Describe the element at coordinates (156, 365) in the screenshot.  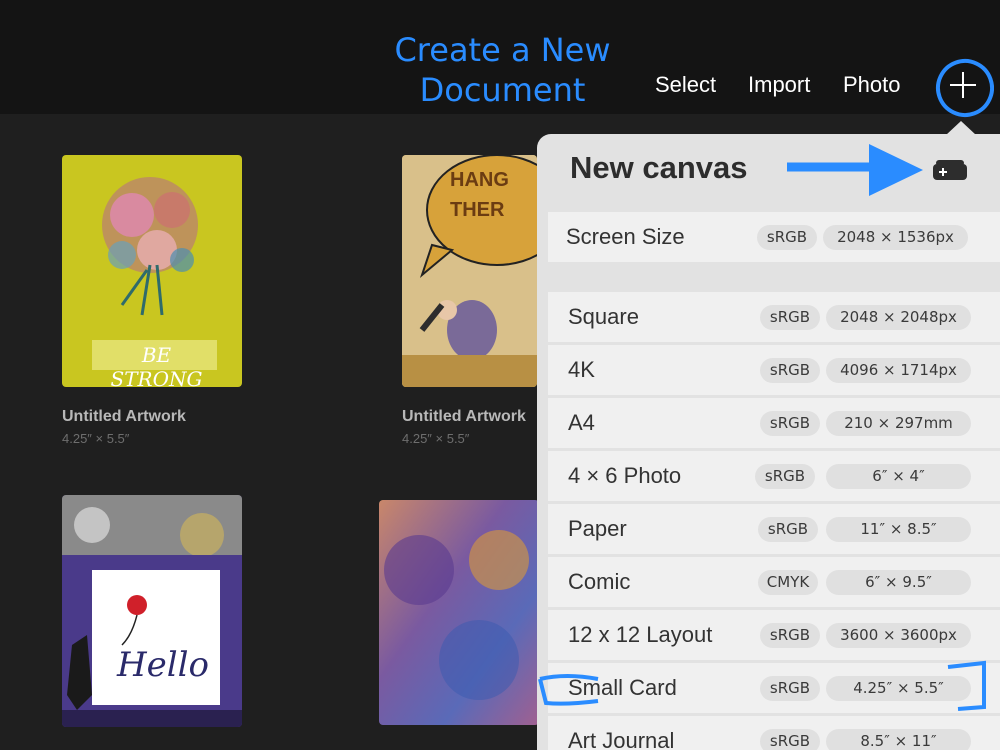
I see `artwork-caption-1: BE STRONG` at that location.